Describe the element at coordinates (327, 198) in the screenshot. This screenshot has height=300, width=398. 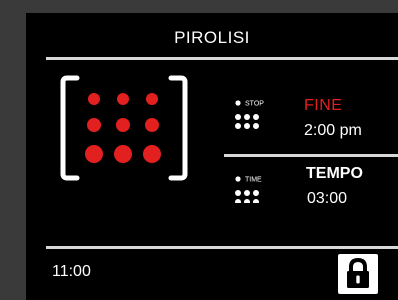
I see `duration-value: 03:00` at that location.